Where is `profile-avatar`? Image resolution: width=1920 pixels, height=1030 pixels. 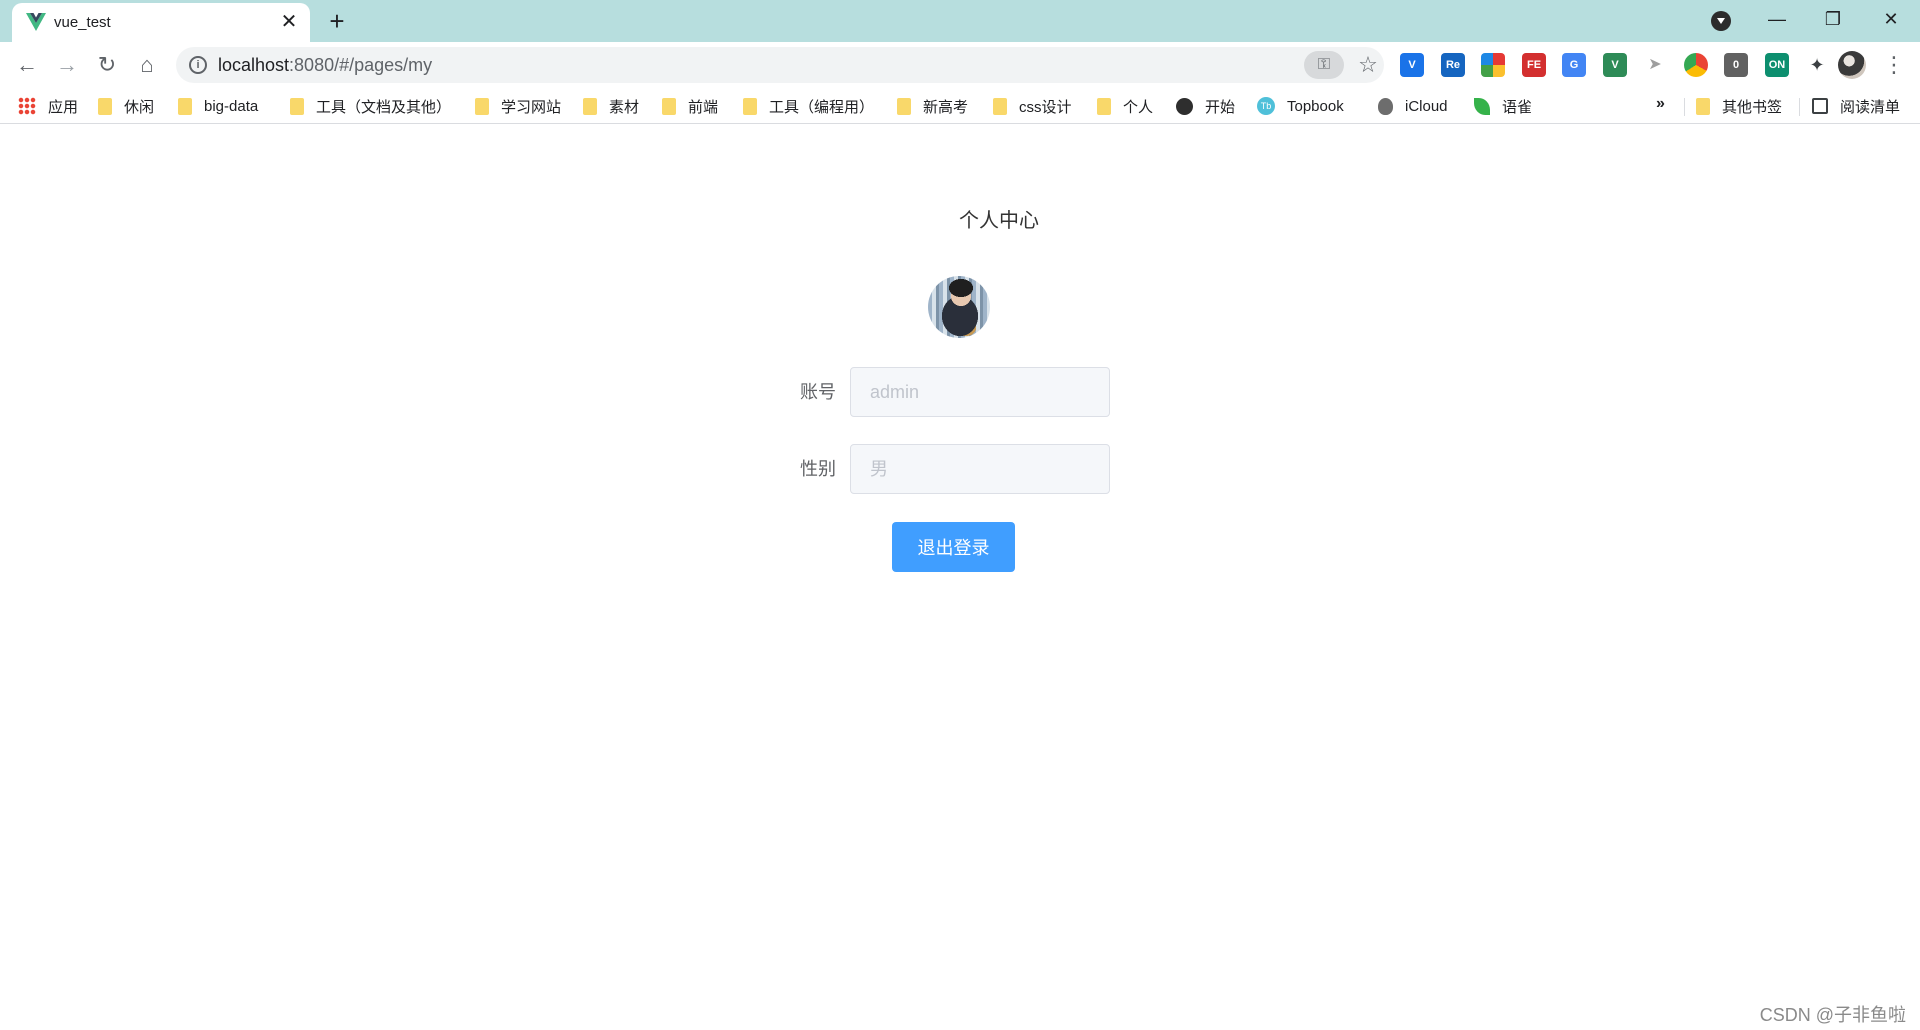
profile-avatar is located at coordinates (1852, 65).